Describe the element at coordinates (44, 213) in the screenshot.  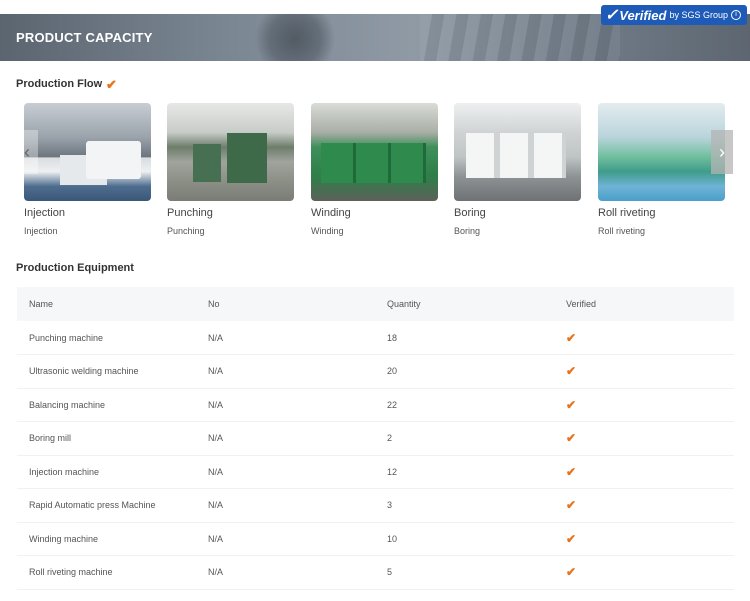
I see `flow-card-label: Injection` at that location.